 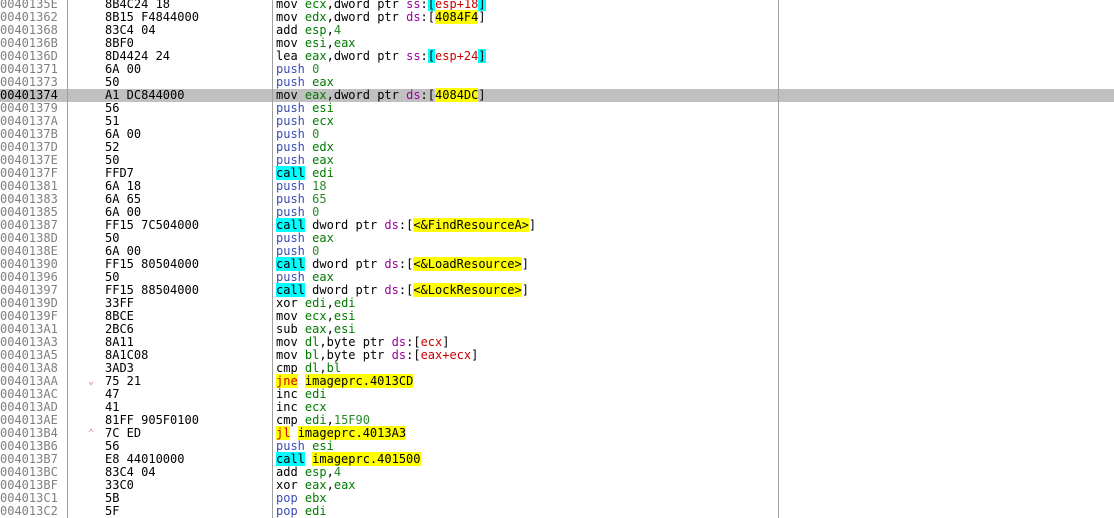 I want to click on instruction-row: 0040137A 51 push ecx, so click(x=557, y=121).